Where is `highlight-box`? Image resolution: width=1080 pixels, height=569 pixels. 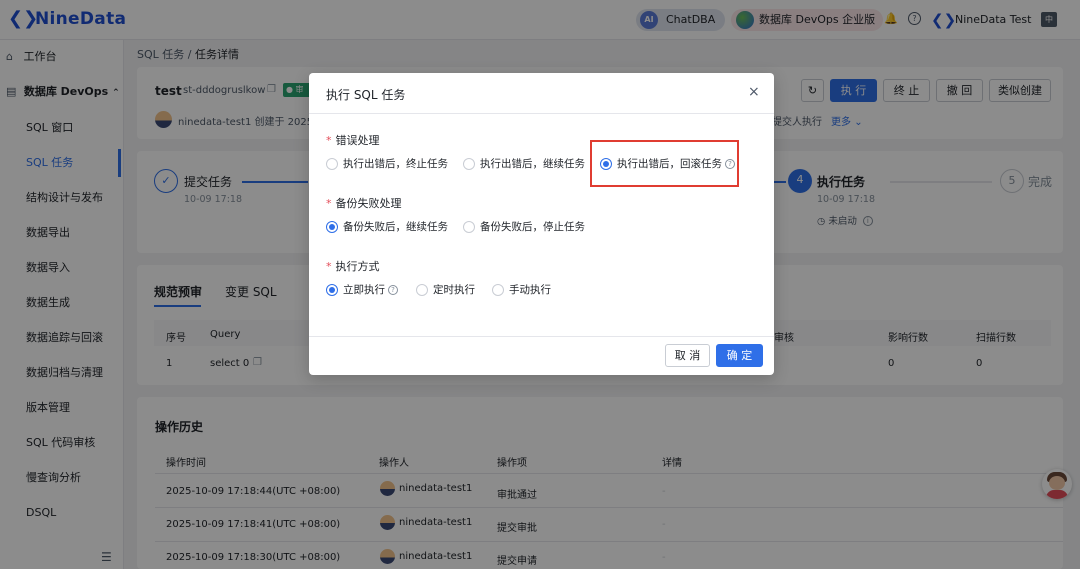 highlight-box is located at coordinates (664, 163).